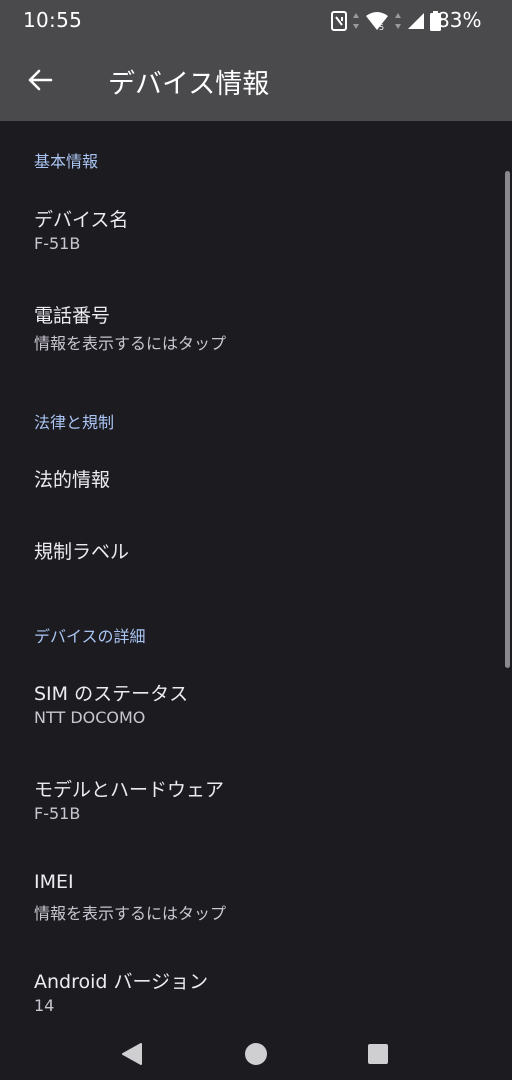  I want to click on status-icons: 5, so click(386, 21).